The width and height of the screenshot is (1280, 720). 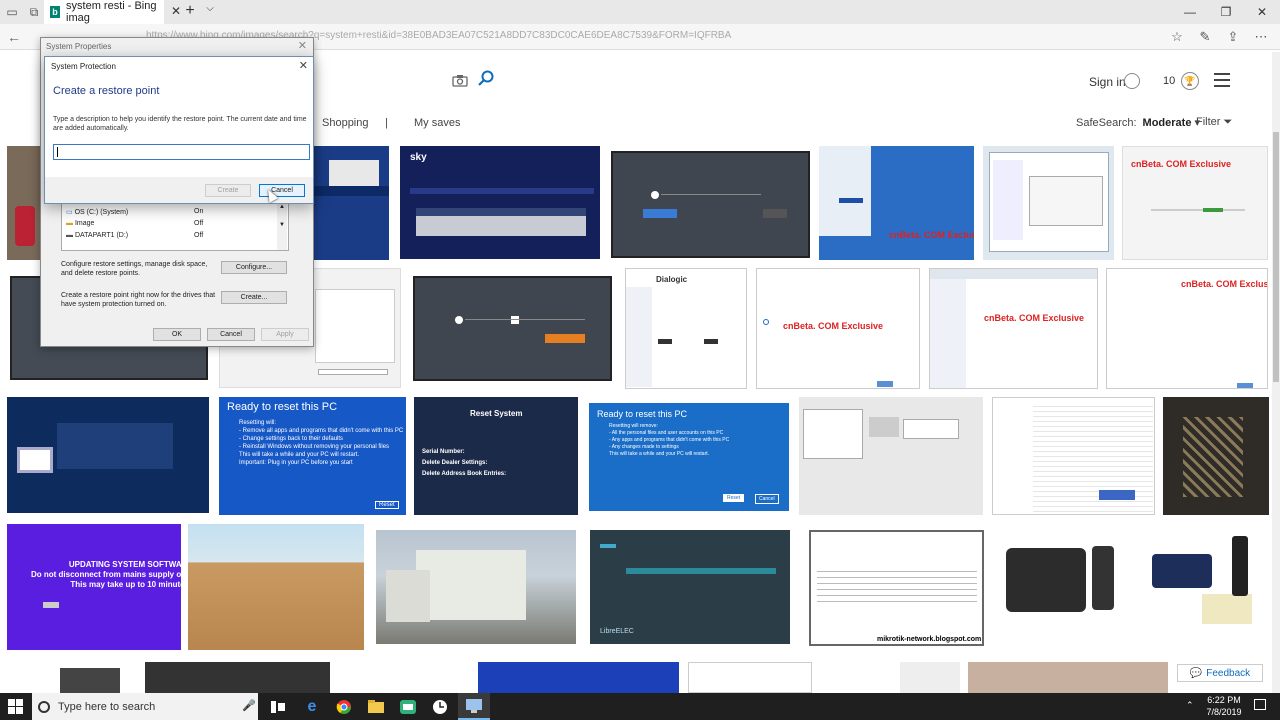 I want to click on safesearch-dropdown: SafeSearch: Moderate ▾, so click(x=1138, y=122).